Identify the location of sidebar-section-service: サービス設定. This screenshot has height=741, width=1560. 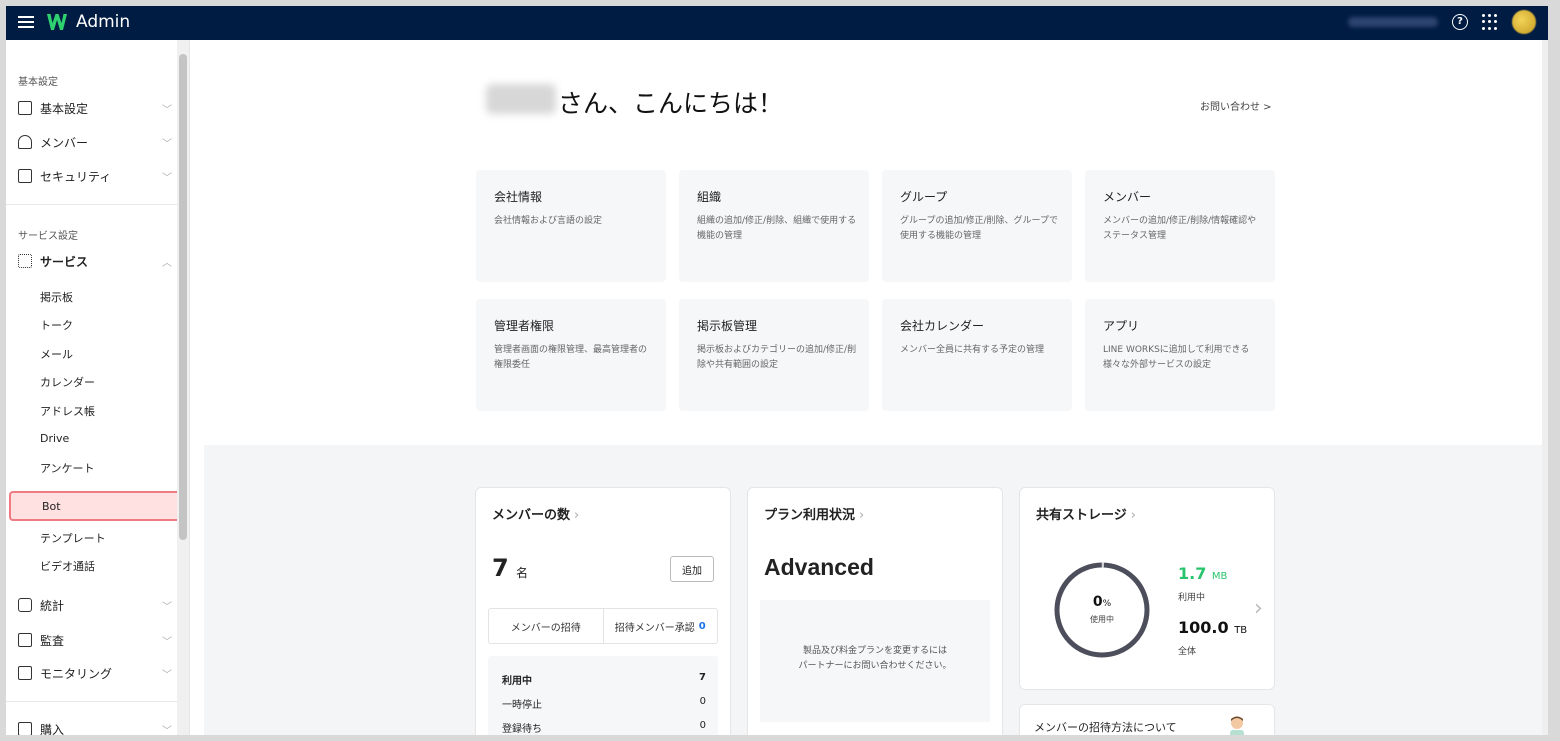
(48, 236).